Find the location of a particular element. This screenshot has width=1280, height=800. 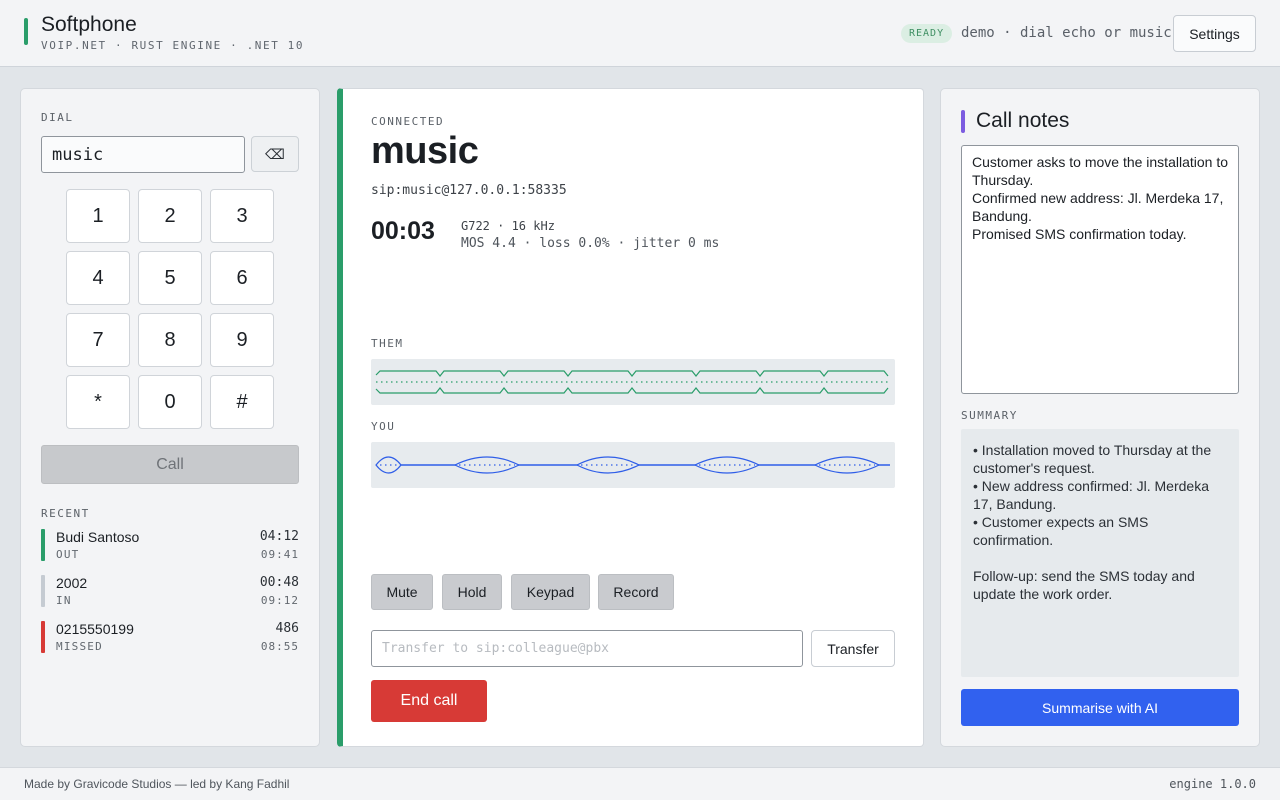

keypad-key: 5 is located at coordinates (170, 278).